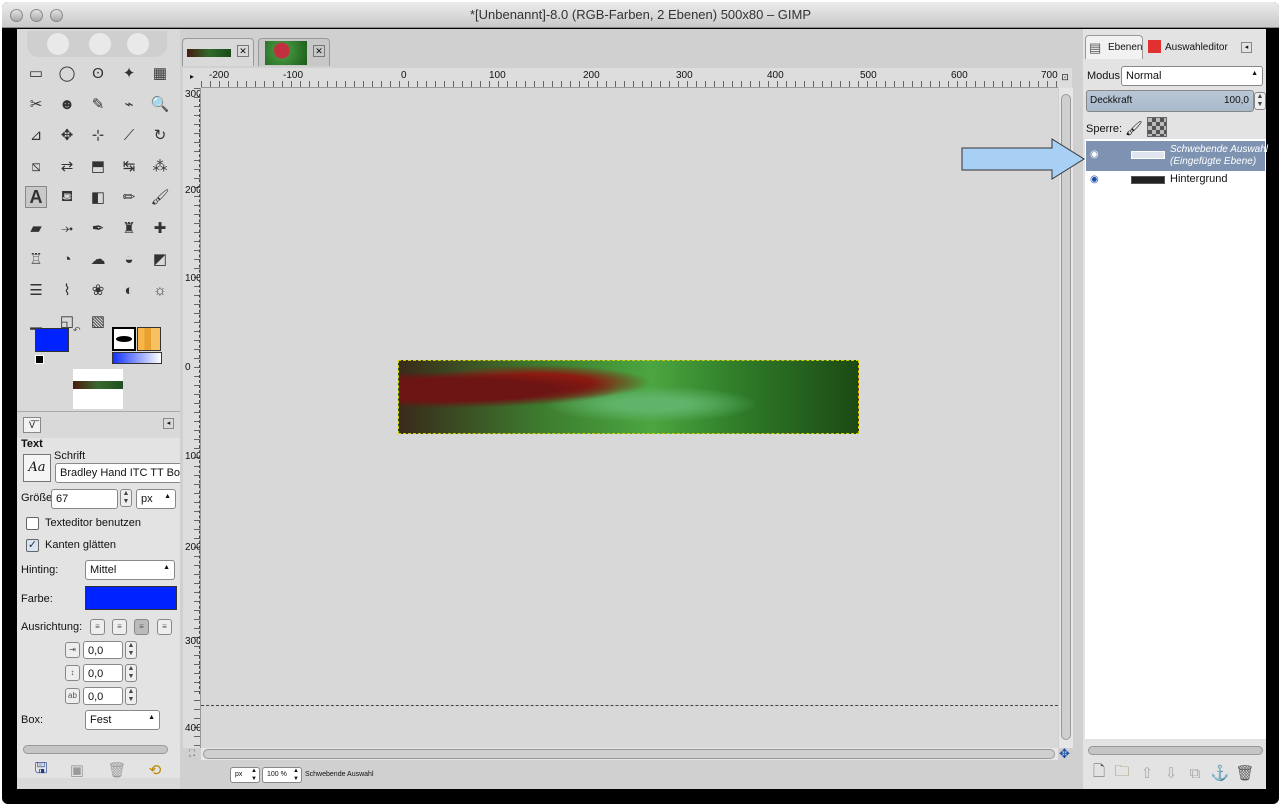  Describe the element at coordinates (32, 523) in the screenshot. I see `use-editor-checkbox` at that location.